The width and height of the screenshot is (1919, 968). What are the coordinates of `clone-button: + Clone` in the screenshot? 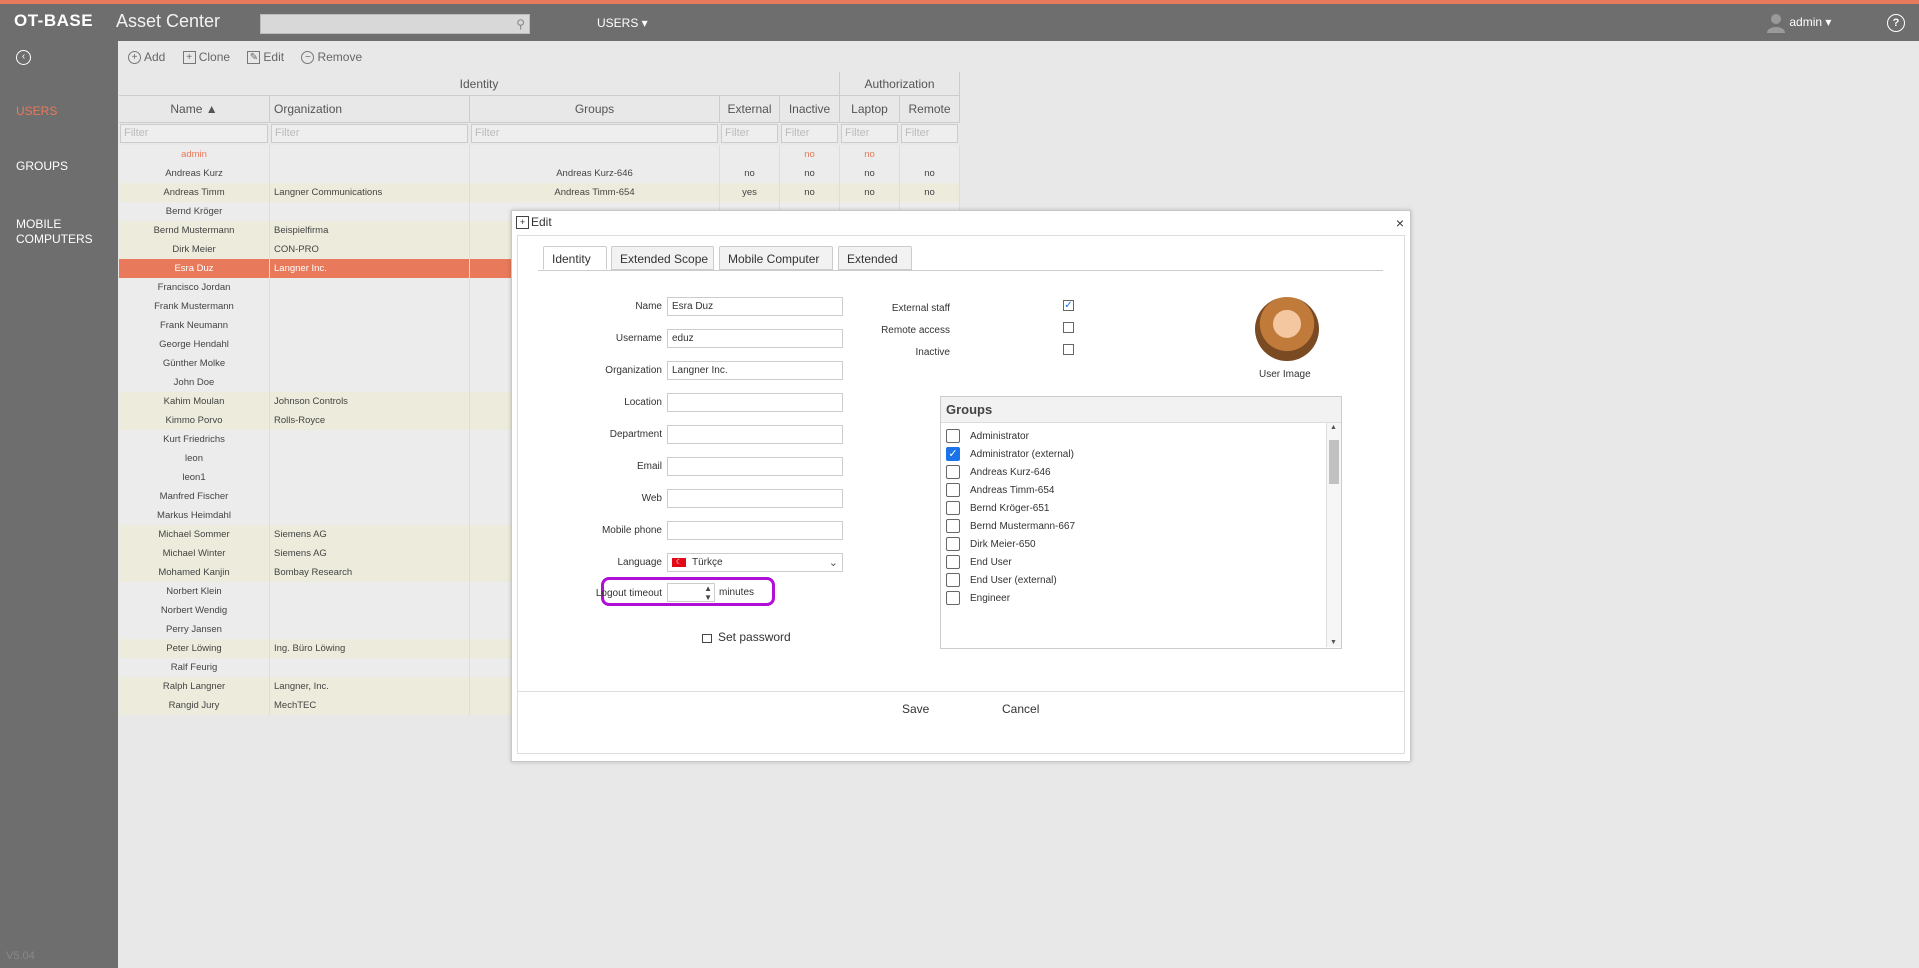 It's located at (206, 57).